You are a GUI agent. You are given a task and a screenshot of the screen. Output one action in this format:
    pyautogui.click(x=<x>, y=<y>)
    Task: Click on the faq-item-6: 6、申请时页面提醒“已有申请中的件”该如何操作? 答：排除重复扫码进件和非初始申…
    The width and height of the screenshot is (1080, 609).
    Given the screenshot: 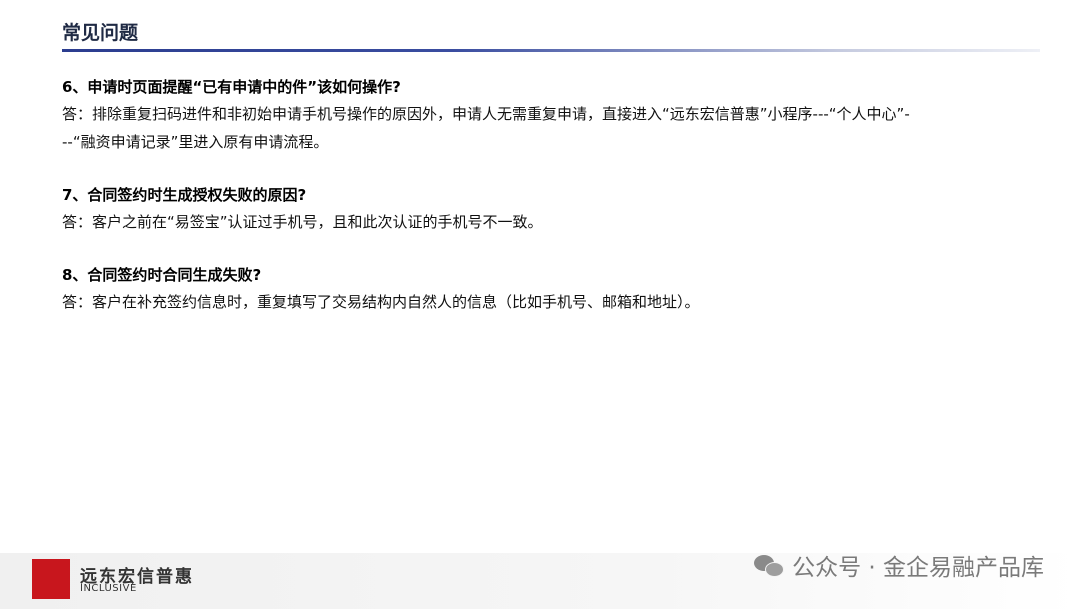 What is the action you would take?
    pyautogui.click(x=542, y=115)
    